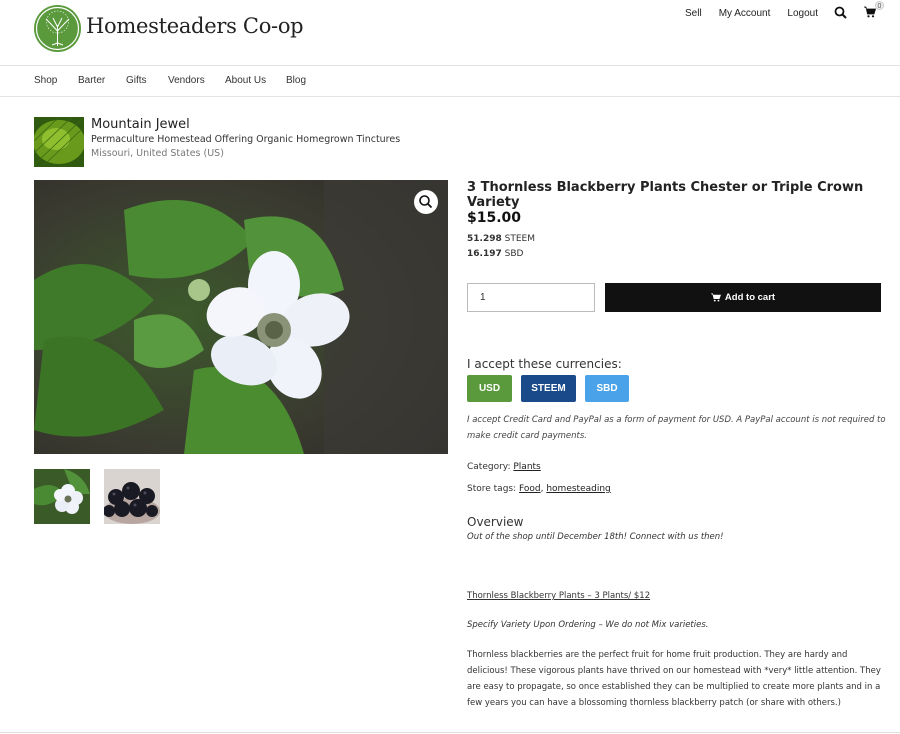 The width and height of the screenshot is (900, 734). What do you see at coordinates (484, 254) in the screenshot?
I see `sbd-amount: 16.197` at bounding box center [484, 254].